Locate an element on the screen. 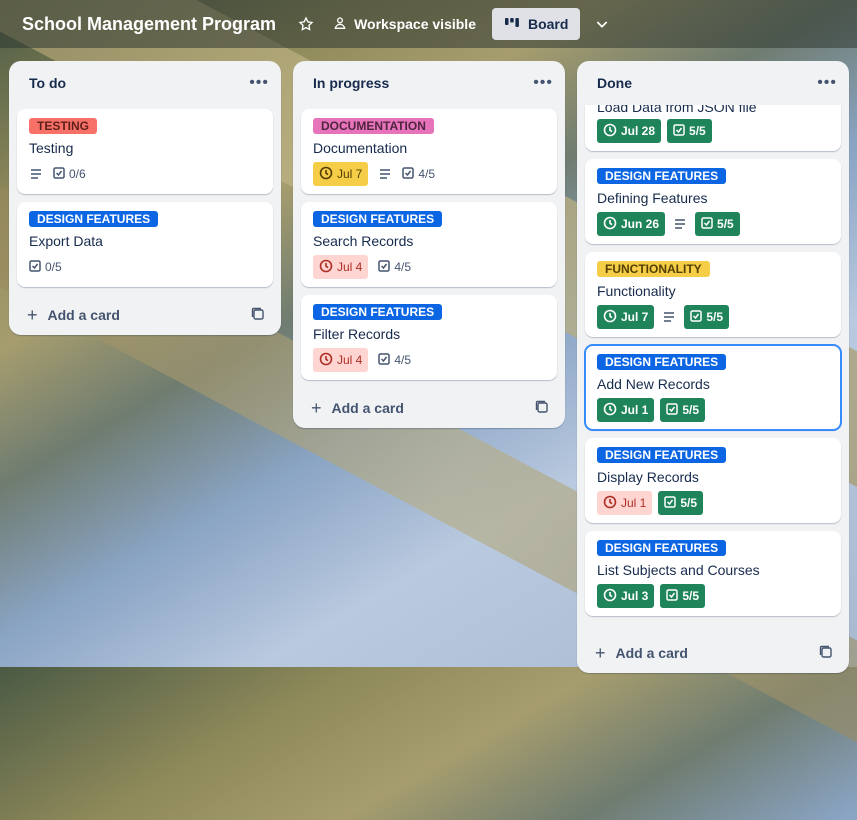  due-date-text: Jun 26 is located at coordinates (640, 224).